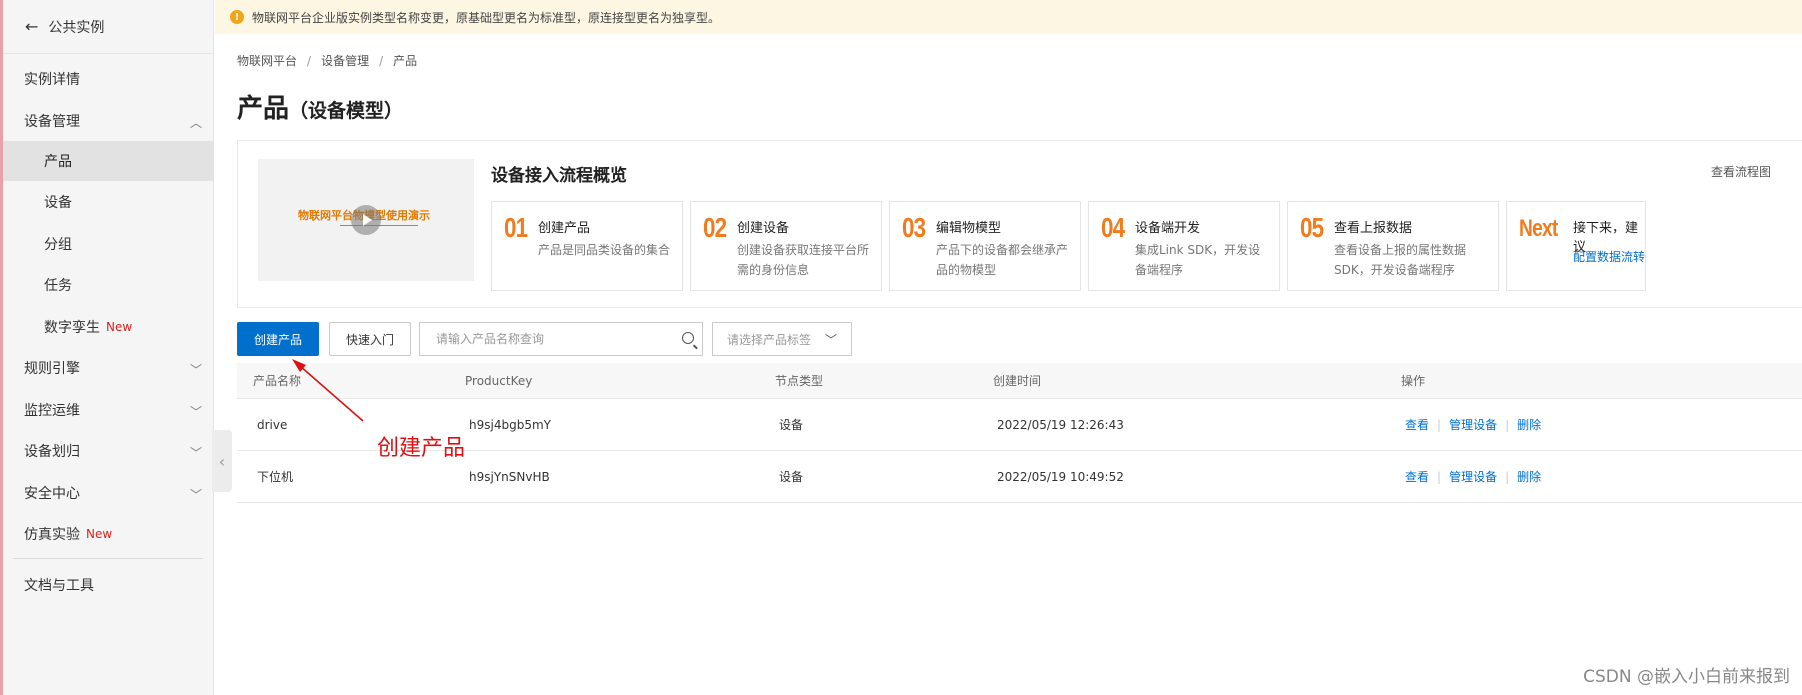  What do you see at coordinates (405, 61) in the screenshot?
I see `breadcrumb-item-product: 产品` at bounding box center [405, 61].